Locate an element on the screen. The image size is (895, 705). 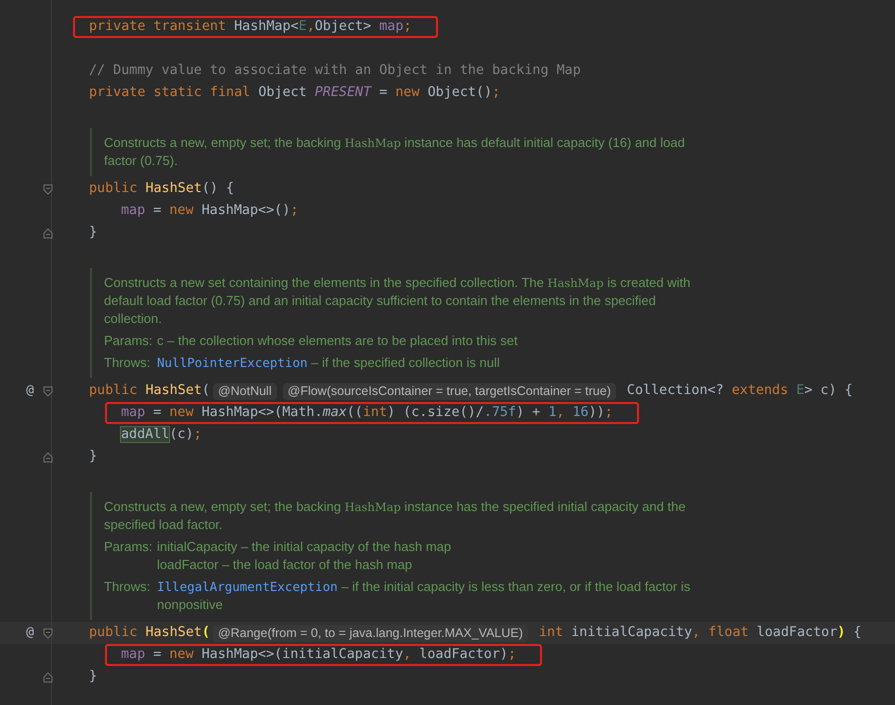
code-text: int initialCapacity, float loadFactor) { is located at coordinates (700, 633).